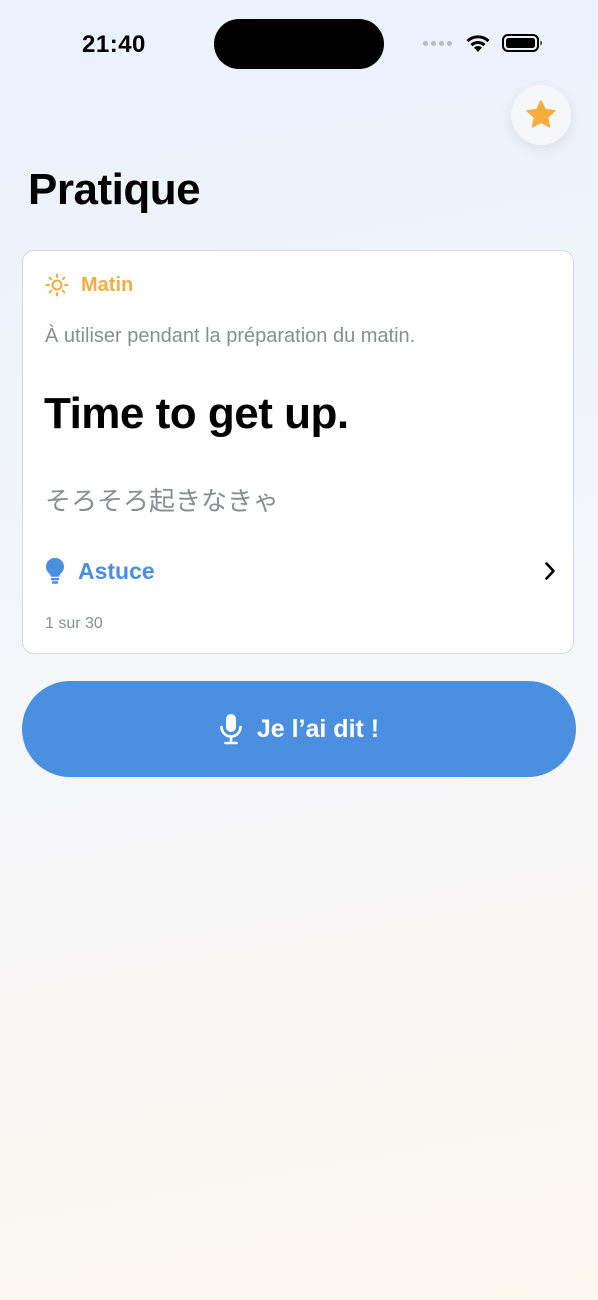 This screenshot has height=1300, width=598. I want to click on lightbulb-icon, so click(55, 571).